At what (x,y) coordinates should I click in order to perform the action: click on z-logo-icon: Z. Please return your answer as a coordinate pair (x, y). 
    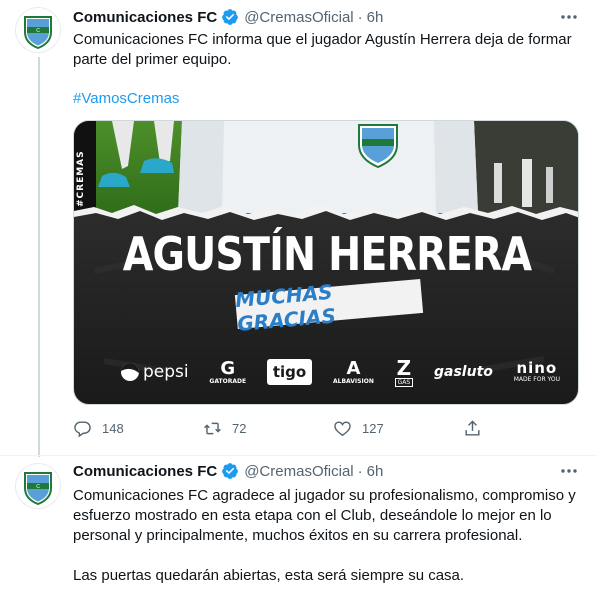
    Looking at the image, I should click on (404, 367).